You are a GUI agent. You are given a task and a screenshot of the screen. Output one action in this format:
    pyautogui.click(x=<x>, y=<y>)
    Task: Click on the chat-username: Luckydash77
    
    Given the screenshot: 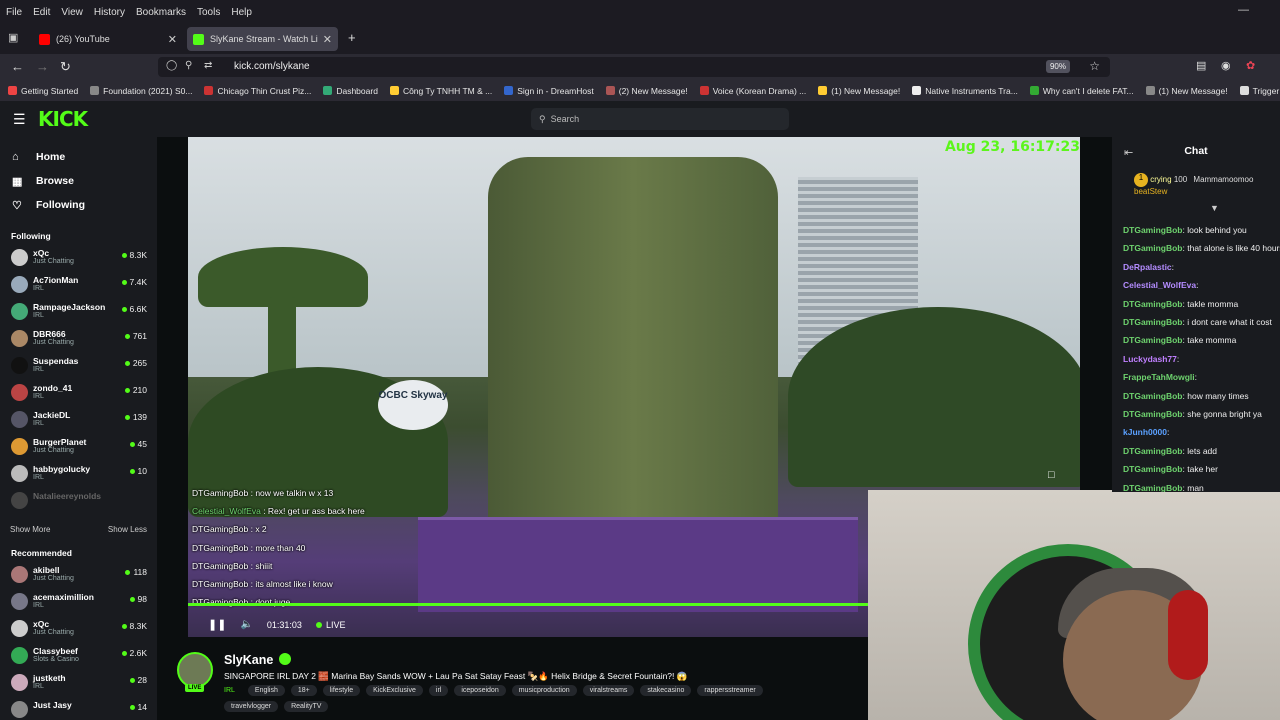 What is the action you would take?
    pyautogui.click(x=1150, y=359)
    